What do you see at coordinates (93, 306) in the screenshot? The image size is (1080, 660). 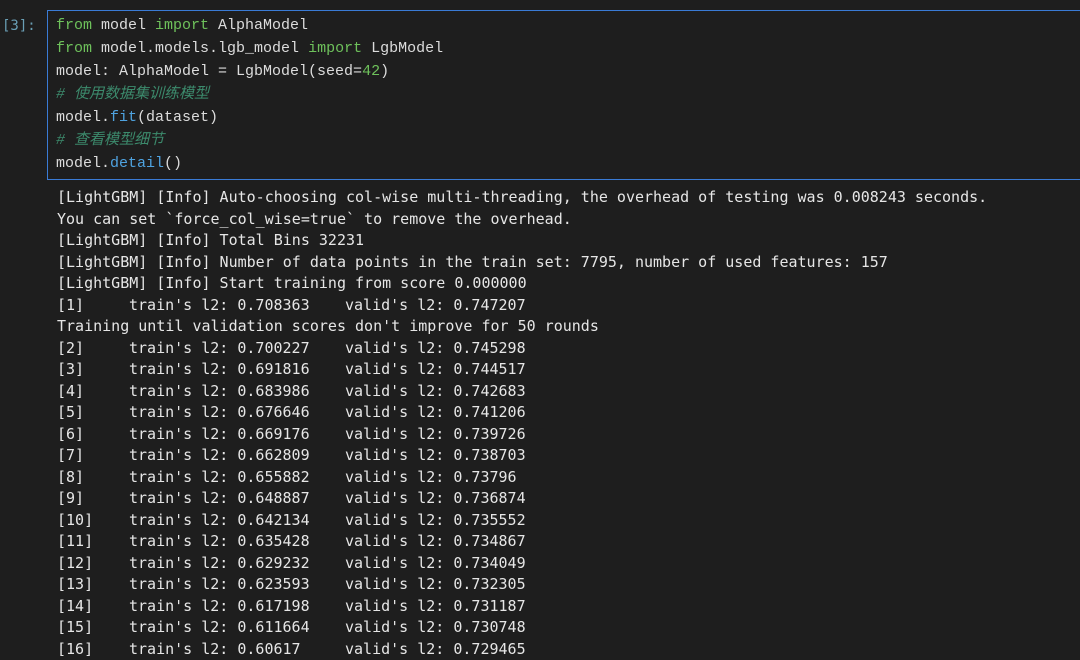 I see `round-index: [1]` at bounding box center [93, 306].